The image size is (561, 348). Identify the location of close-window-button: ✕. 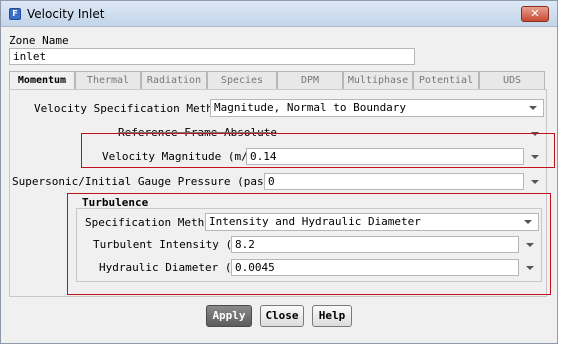
(535, 14).